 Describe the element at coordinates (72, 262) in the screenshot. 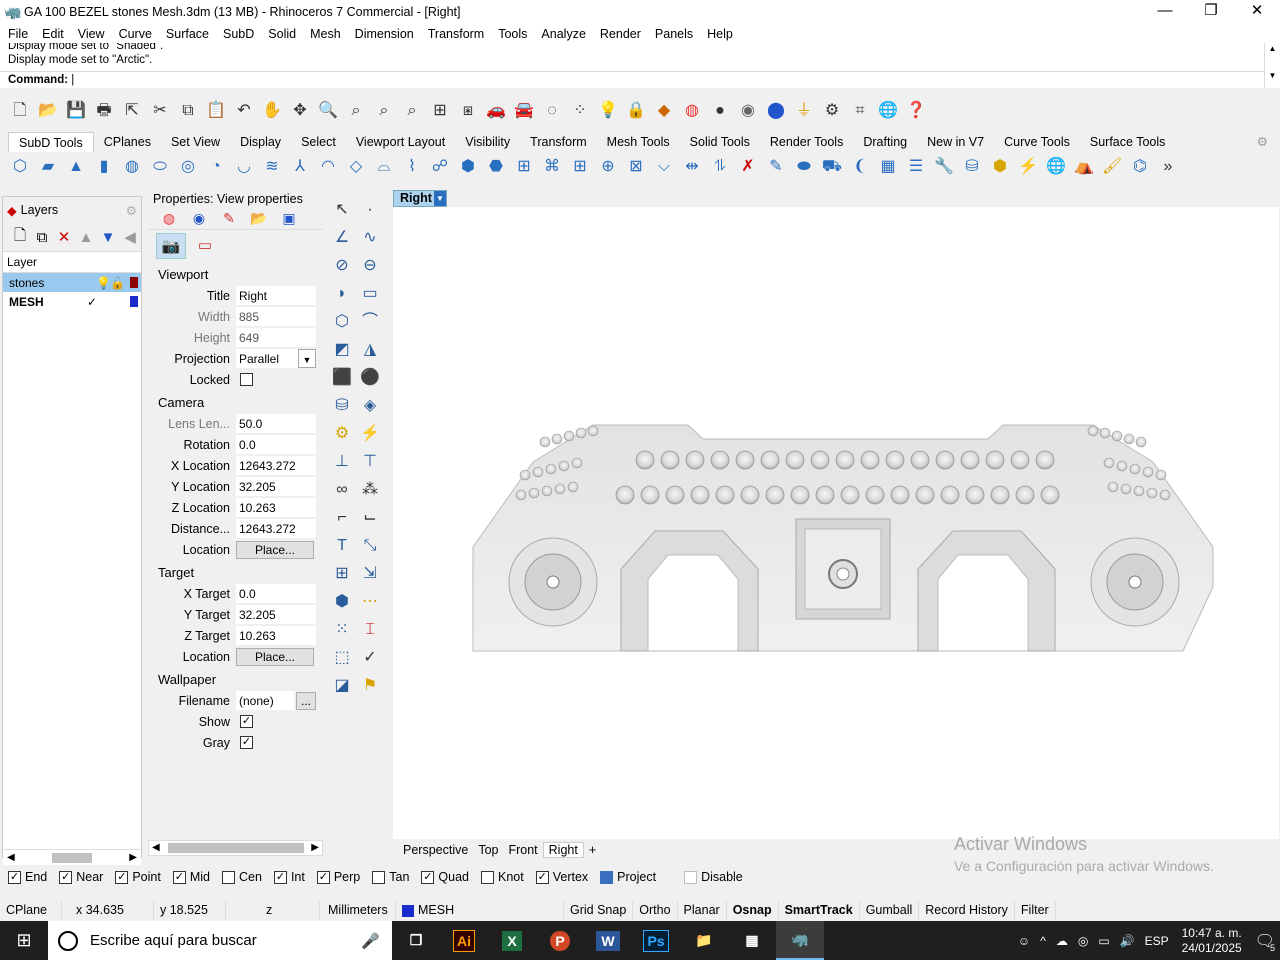

I see `layer-column-header: Layer` at that location.